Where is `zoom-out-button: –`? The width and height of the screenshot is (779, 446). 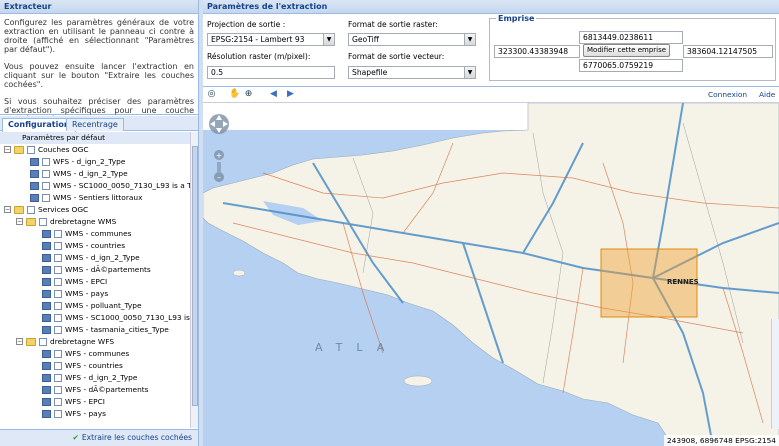
zoom-out-button: – is located at coordinates (219, 177).